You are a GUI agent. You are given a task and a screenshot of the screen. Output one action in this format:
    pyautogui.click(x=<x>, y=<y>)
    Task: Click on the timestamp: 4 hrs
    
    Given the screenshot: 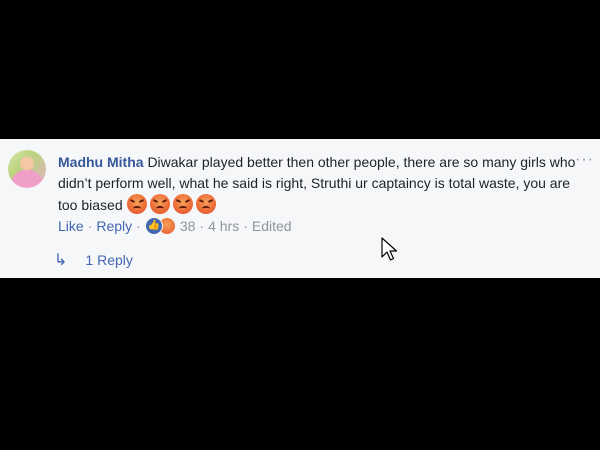 What is the action you would take?
    pyautogui.click(x=223, y=226)
    